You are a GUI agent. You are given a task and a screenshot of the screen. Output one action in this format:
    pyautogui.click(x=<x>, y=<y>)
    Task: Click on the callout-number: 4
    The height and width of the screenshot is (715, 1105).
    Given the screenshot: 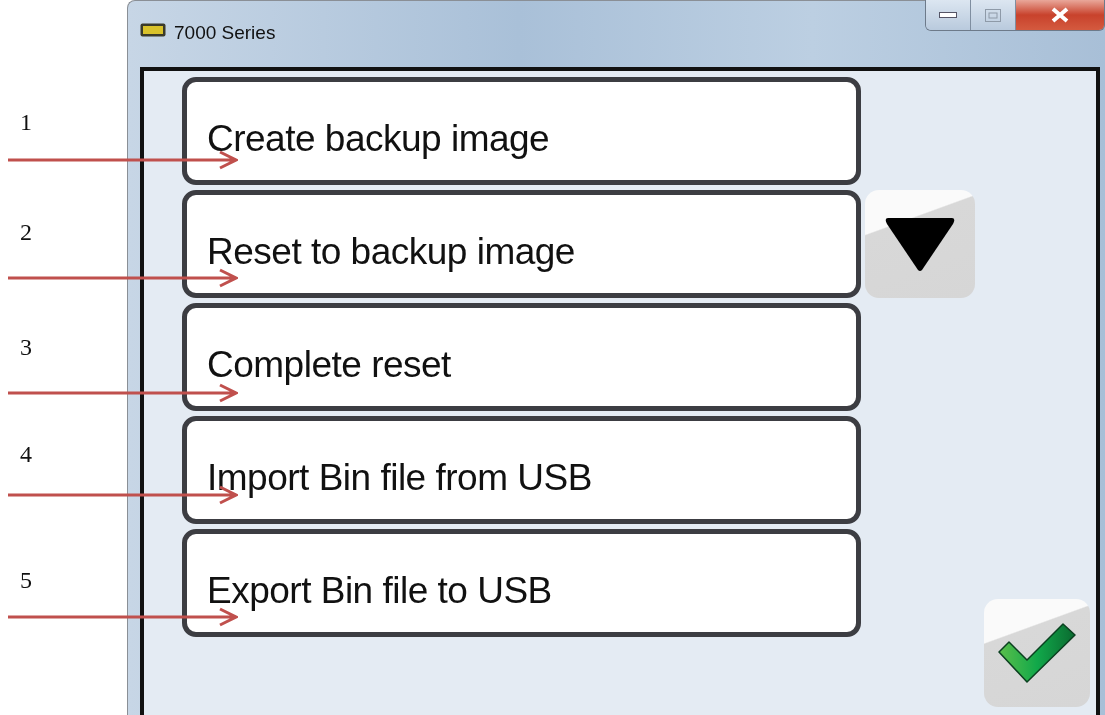 What is the action you would take?
    pyautogui.click(x=26, y=454)
    